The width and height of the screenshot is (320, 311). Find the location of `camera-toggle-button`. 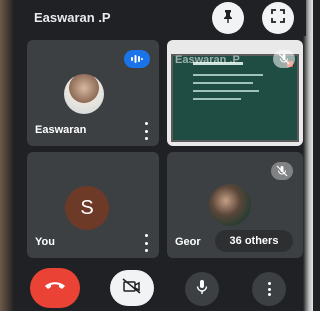

camera-toggle-button is located at coordinates (132, 288).